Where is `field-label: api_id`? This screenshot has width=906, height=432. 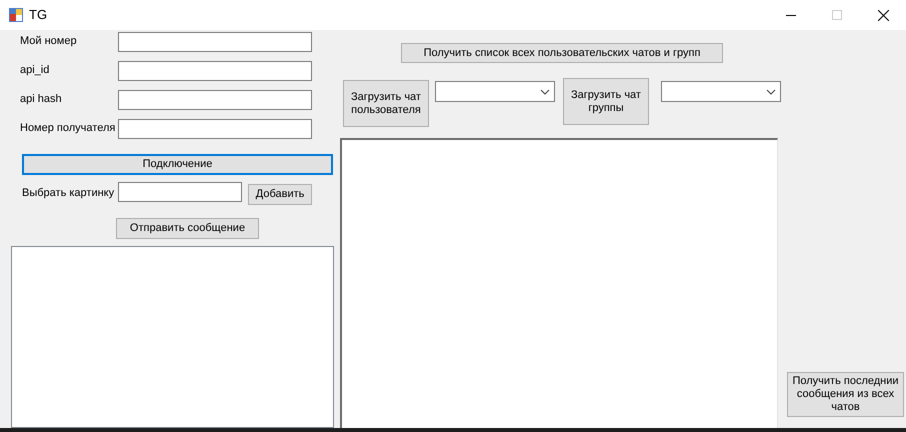
field-label: api_id is located at coordinates (34, 70).